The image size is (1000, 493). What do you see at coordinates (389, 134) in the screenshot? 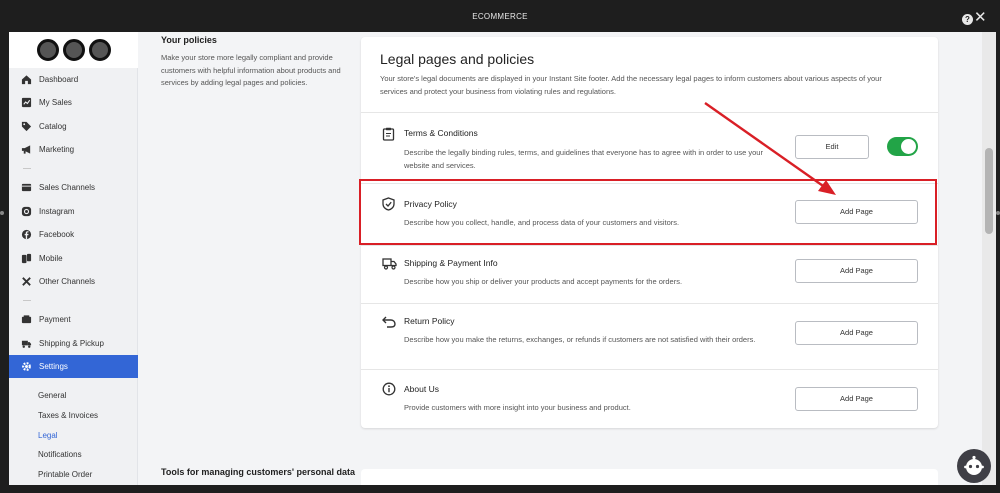
I see `clipboard-icon` at bounding box center [389, 134].